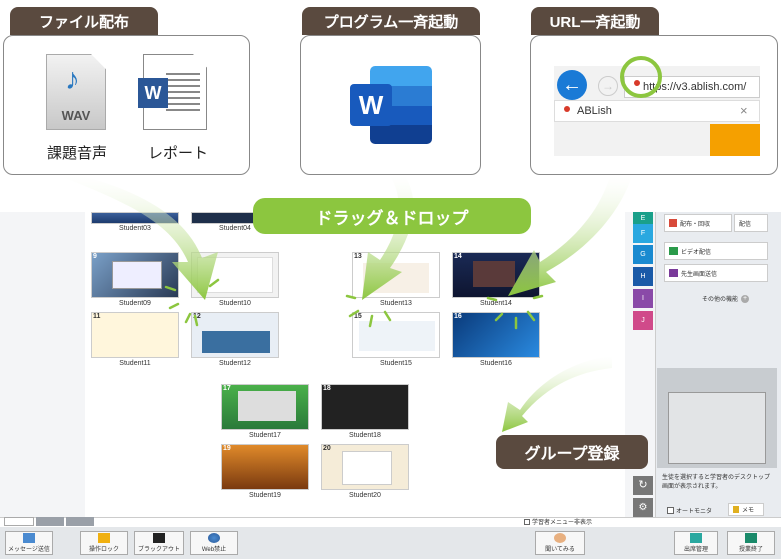  I want to click on location-pin-icon, so click(637, 83).